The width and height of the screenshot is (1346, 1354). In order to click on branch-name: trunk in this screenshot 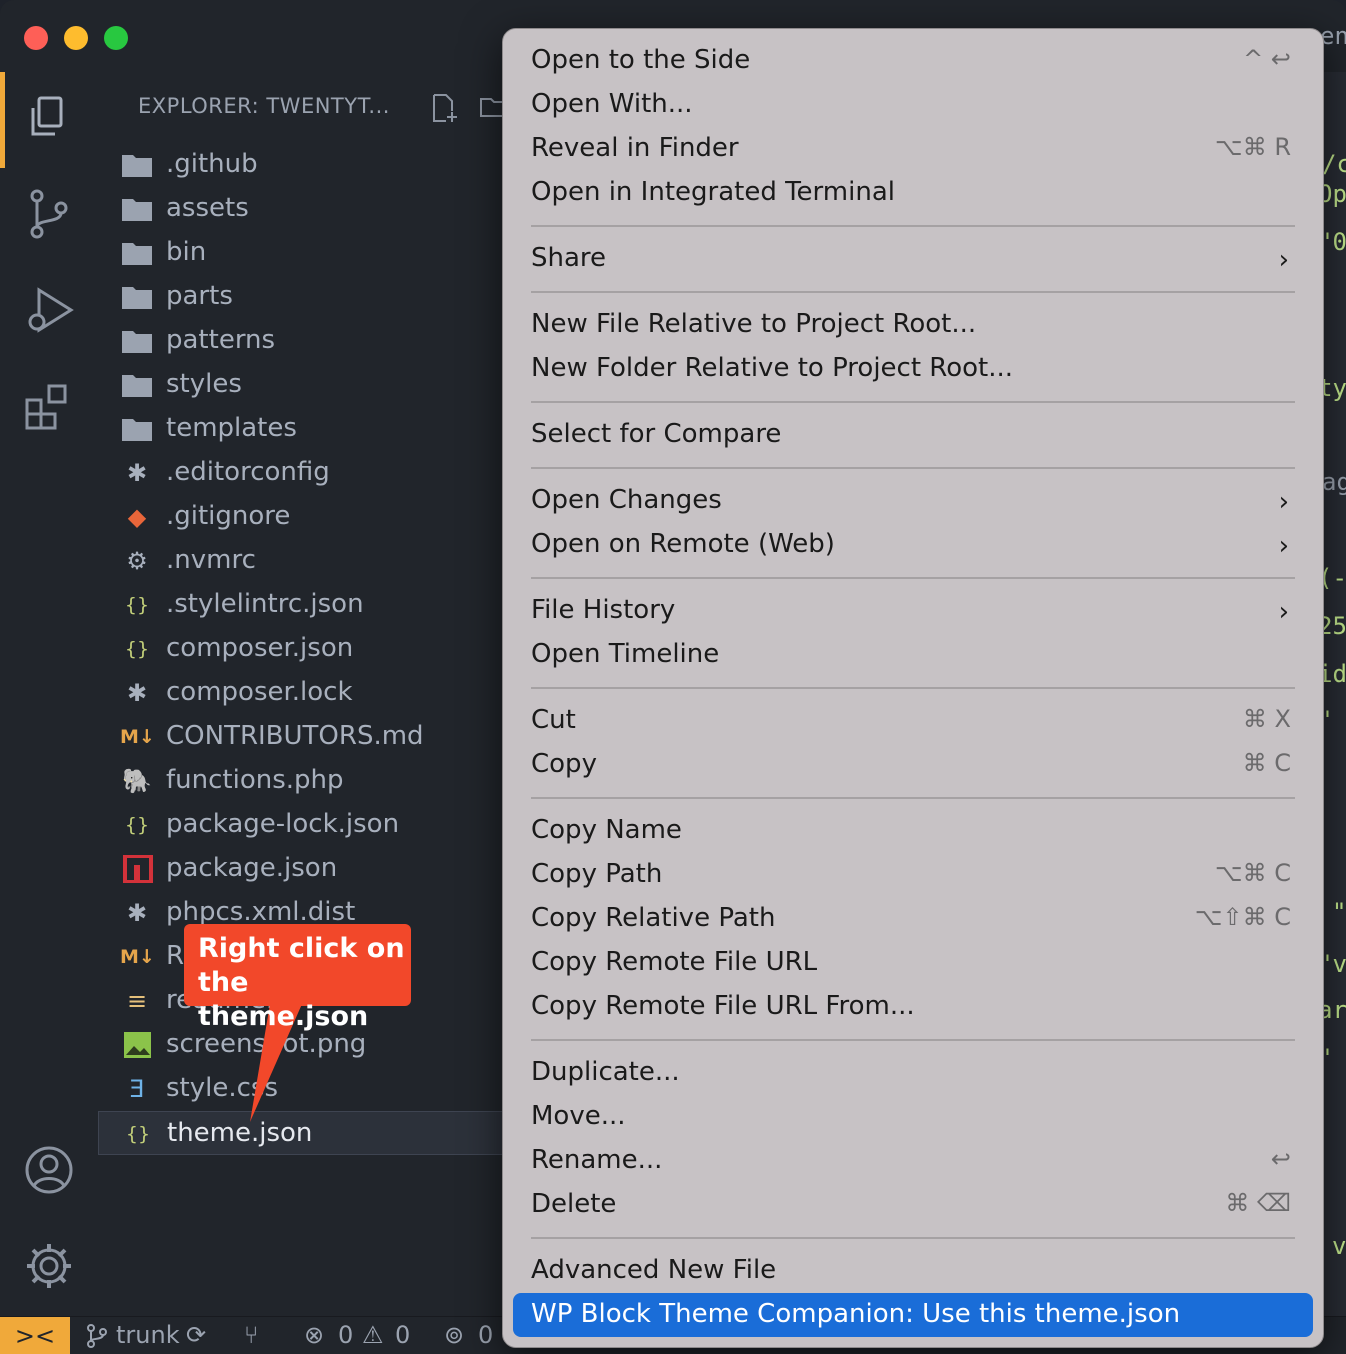, I will do `click(148, 1335)`.